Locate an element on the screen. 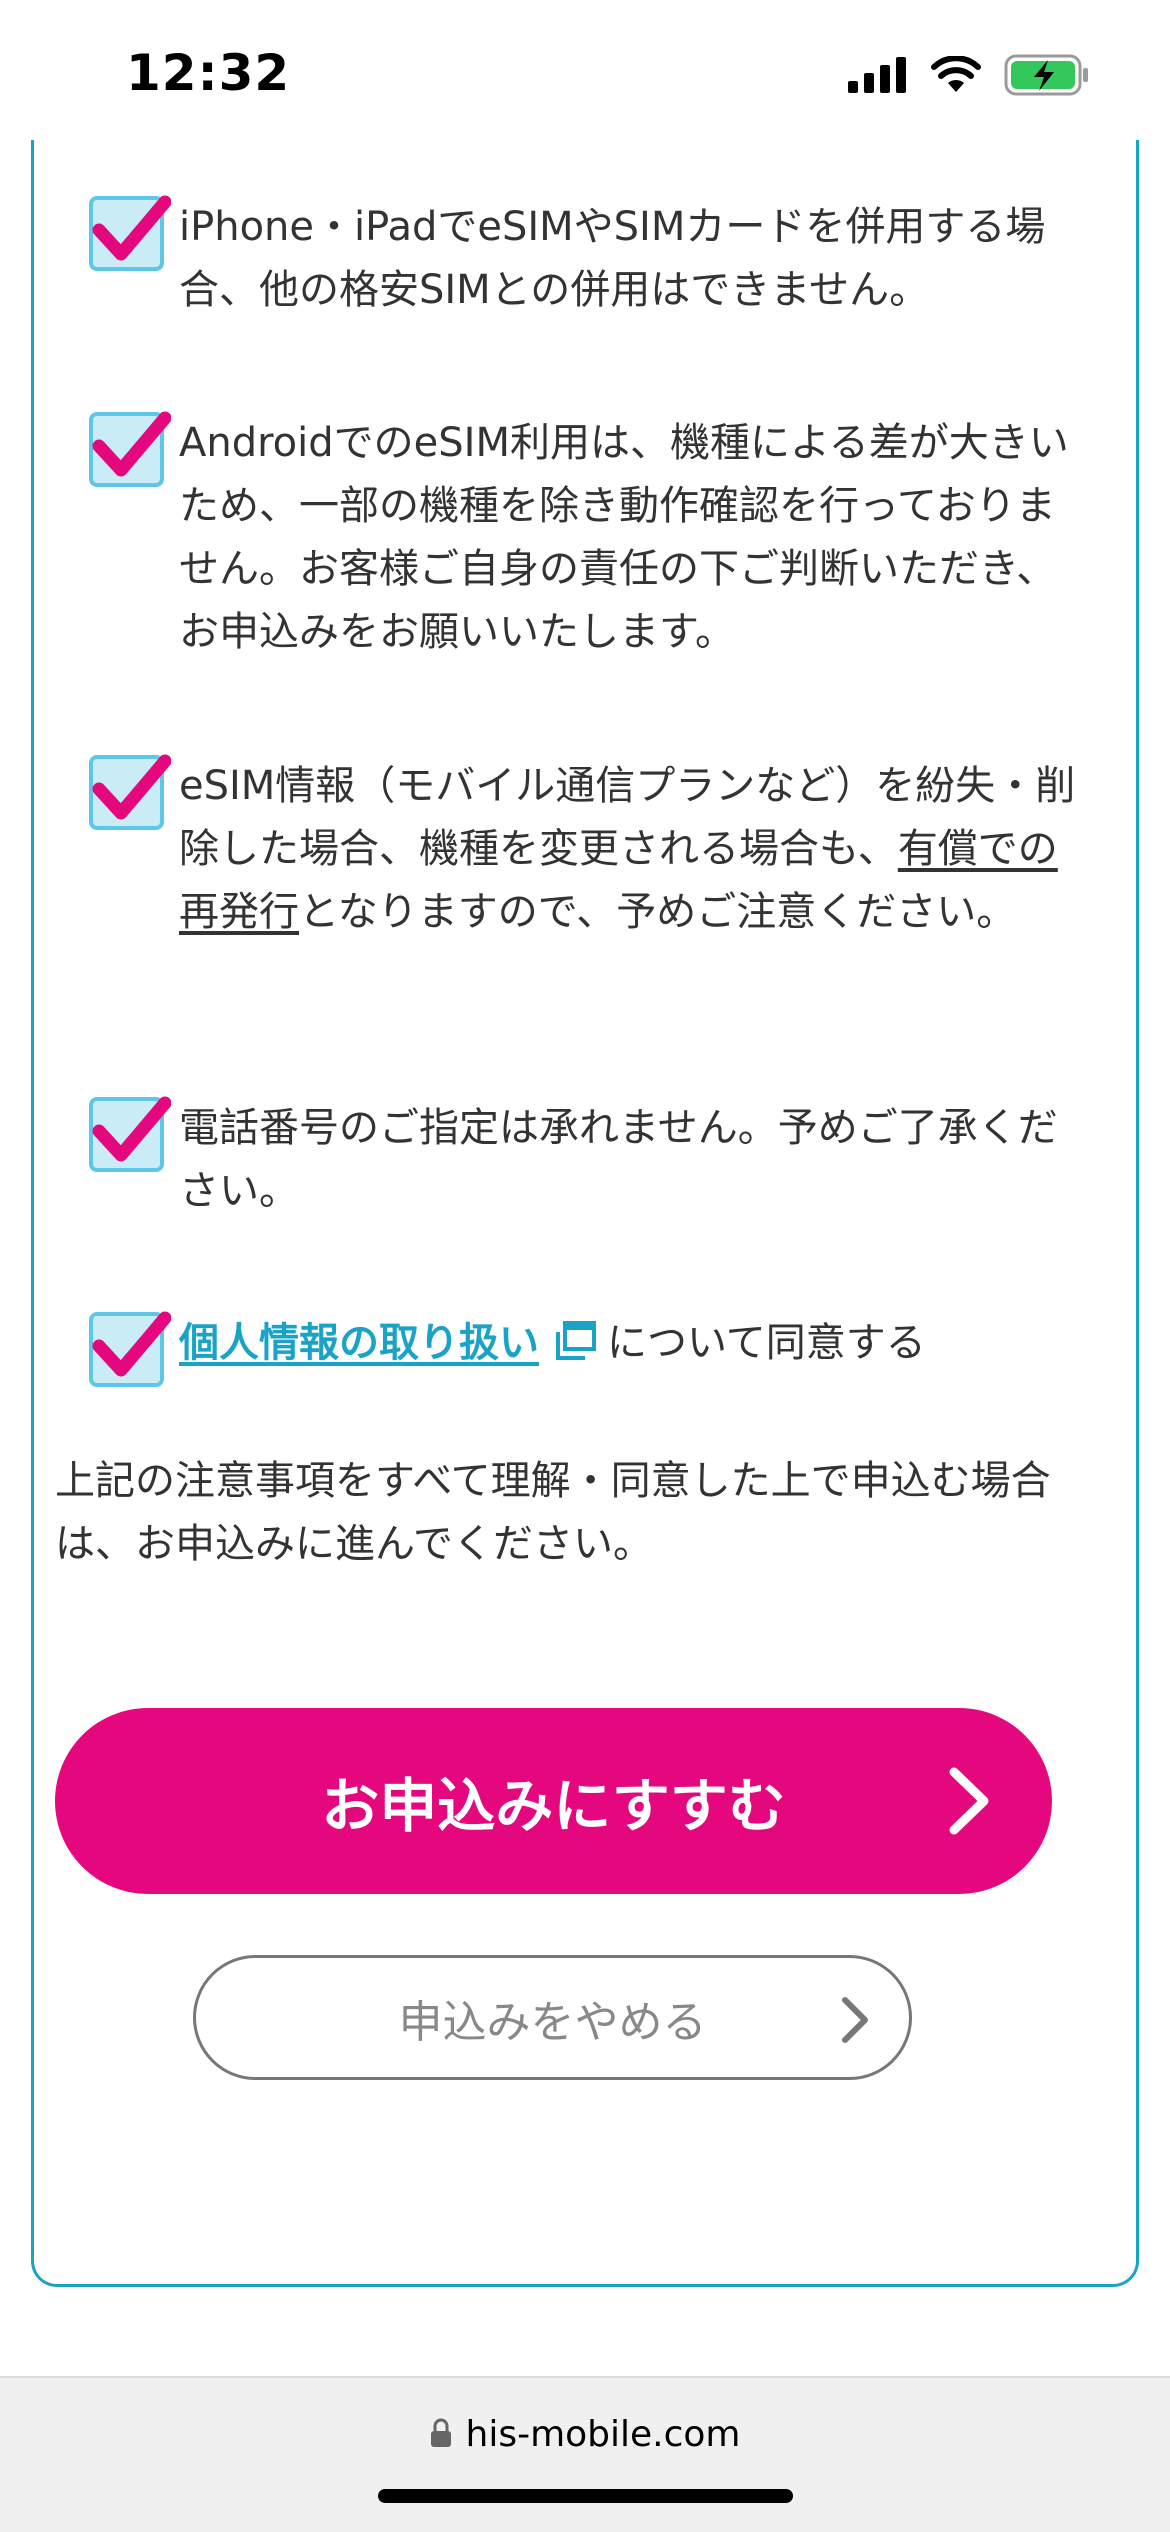 The width and height of the screenshot is (1170, 2532). item-text-part: について同意する is located at coordinates (766, 1343).